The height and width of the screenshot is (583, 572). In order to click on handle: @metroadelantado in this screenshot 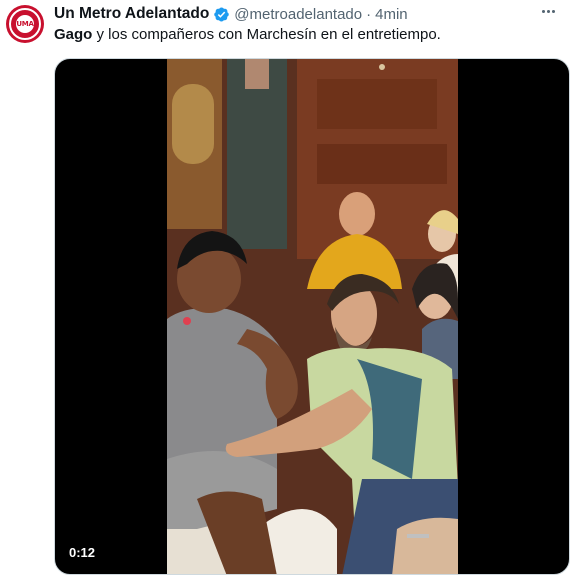, I will do `click(298, 14)`.